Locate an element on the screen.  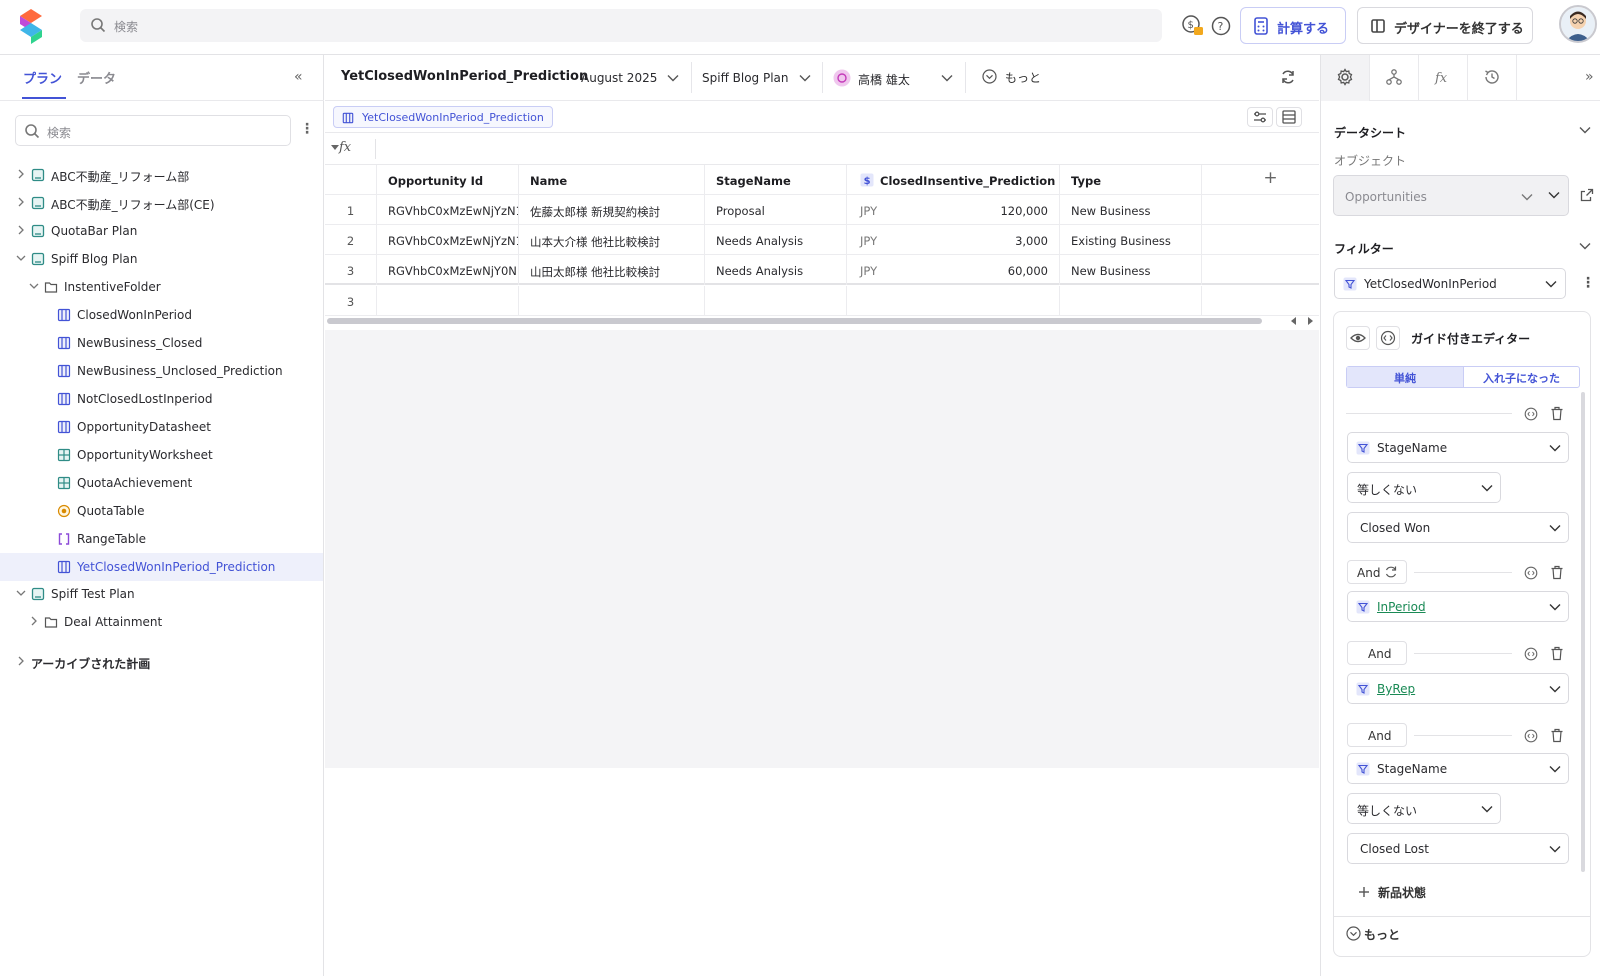
filter-menu-icon: ⋮ is located at coordinates (1588, 283).